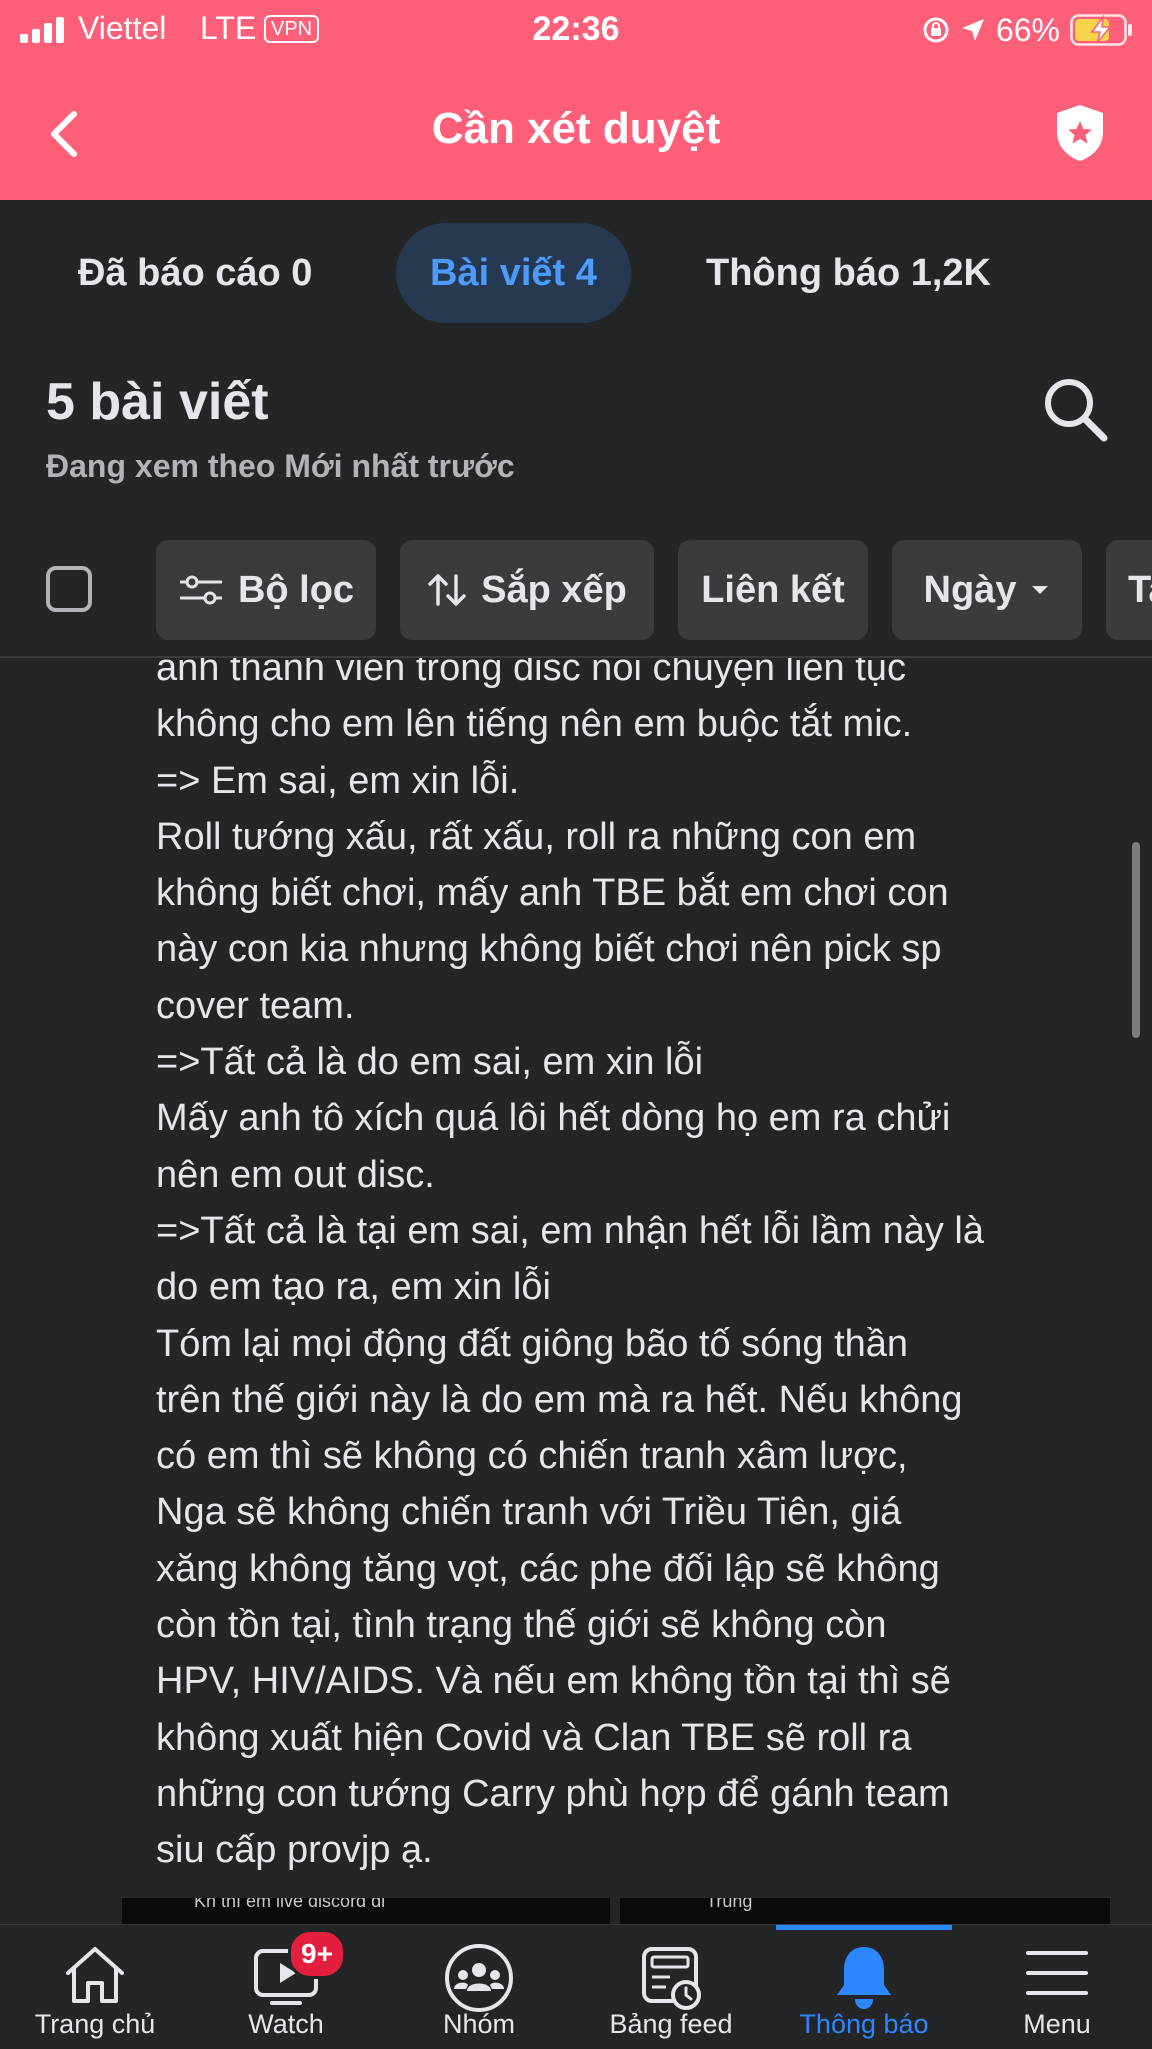 This screenshot has width=1152, height=2049. What do you see at coordinates (95, 1975) in the screenshot?
I see `home-icon` at bounding box center [95, 1975].